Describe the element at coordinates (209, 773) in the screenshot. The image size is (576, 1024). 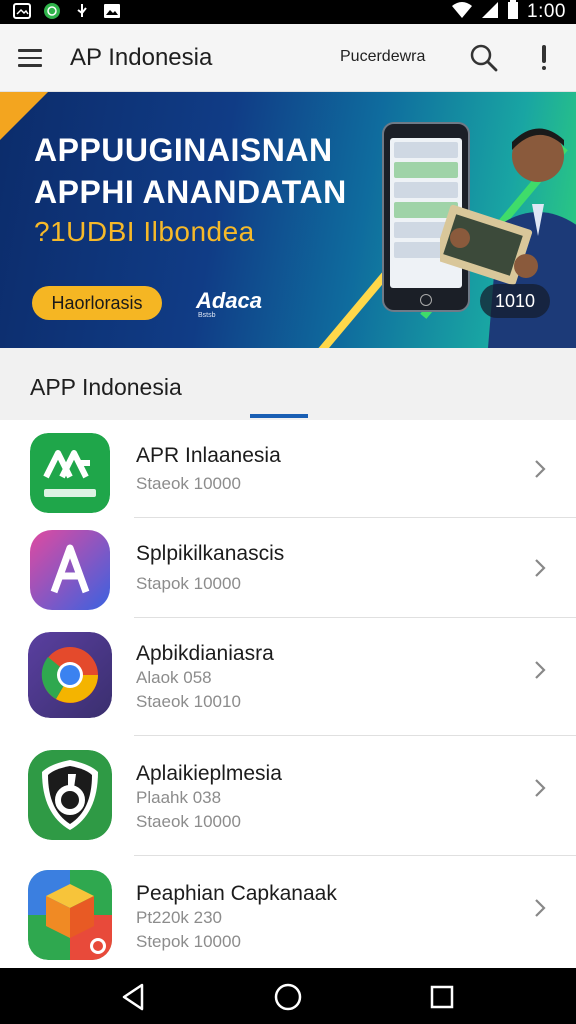
I see `list-item-title: Aplaikieplmesia` at that location.